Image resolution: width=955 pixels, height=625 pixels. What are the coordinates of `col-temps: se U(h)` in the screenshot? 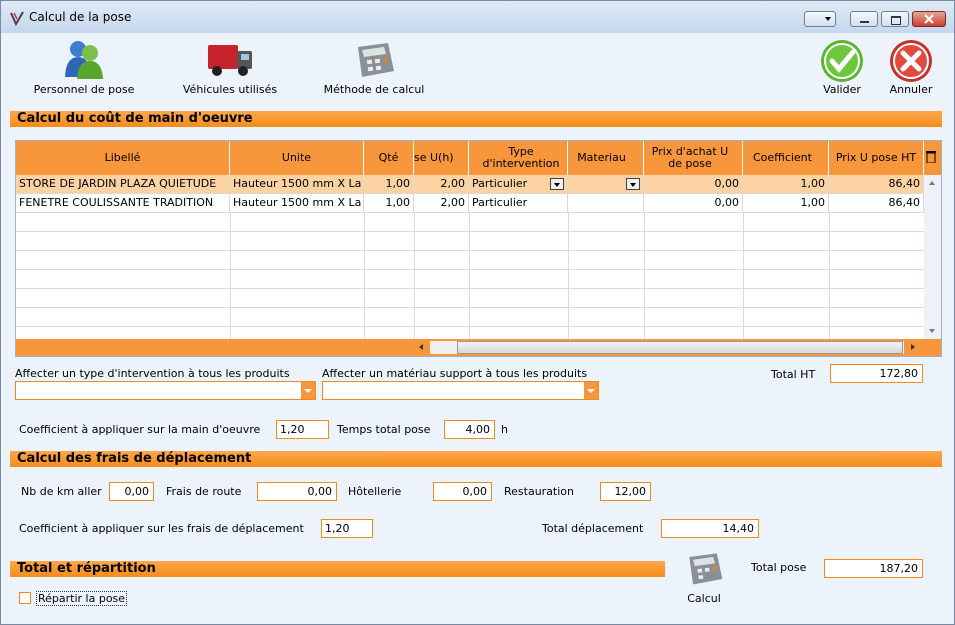 It's located at (441, 158).